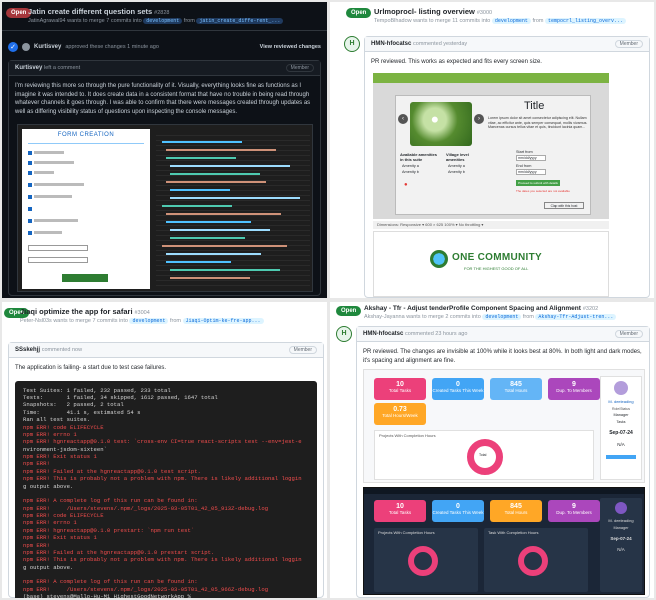 The width and height of the screenshot is (656, 600). I want to click on stat-card: 10 Total Tasks, so click(400, 511).